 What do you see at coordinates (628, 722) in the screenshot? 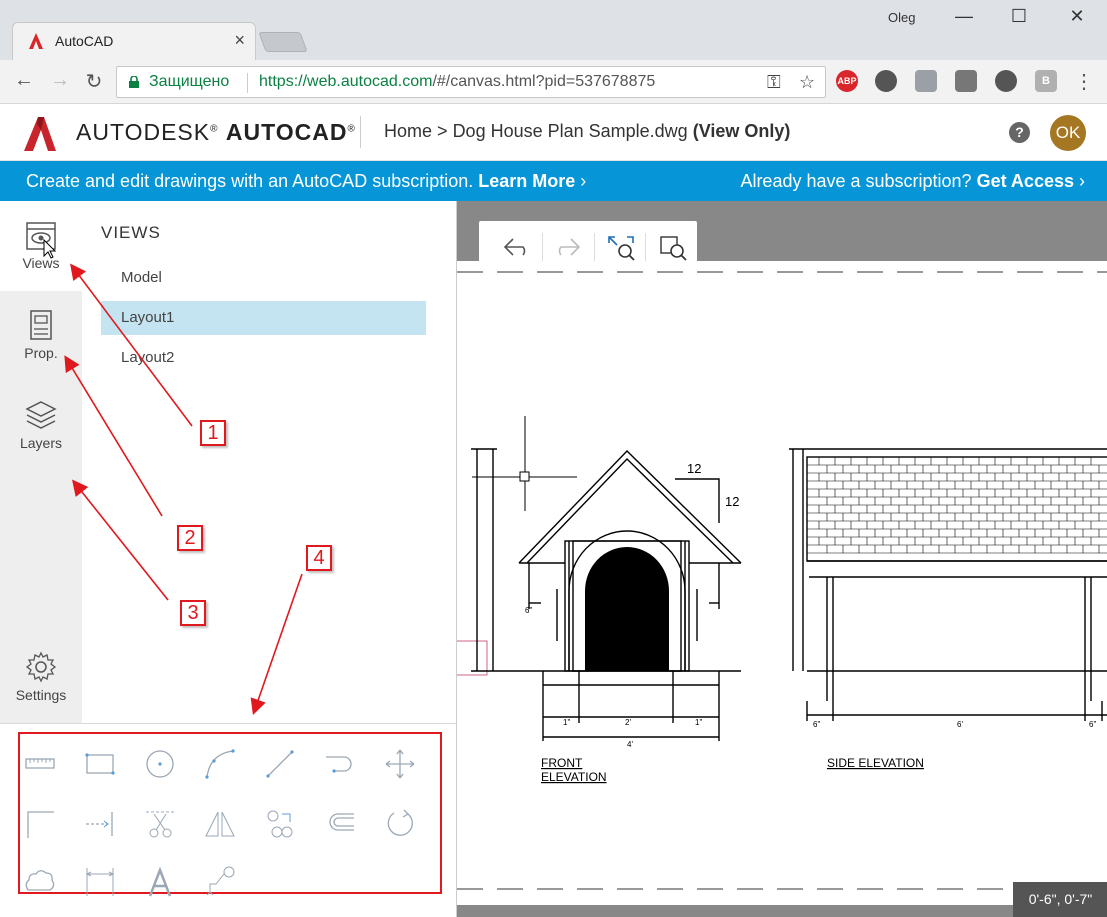
I see `front-dim-center: 2'` at bounding box center [628, 722].